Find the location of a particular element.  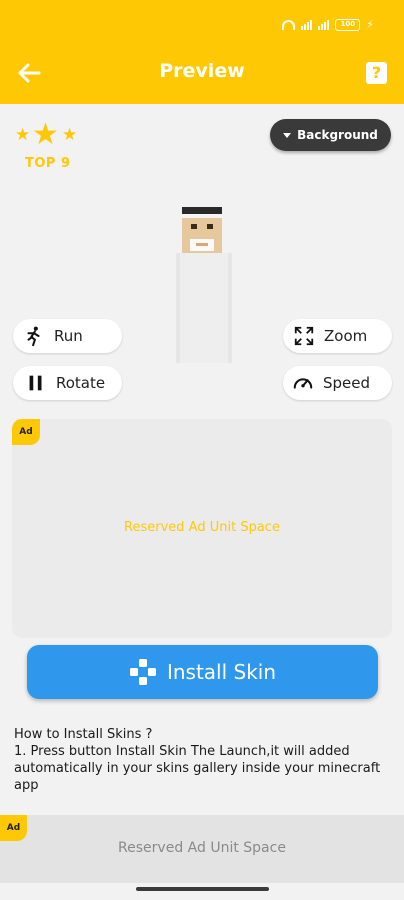

background-button-label: Background is located at coordinates (337, 135).